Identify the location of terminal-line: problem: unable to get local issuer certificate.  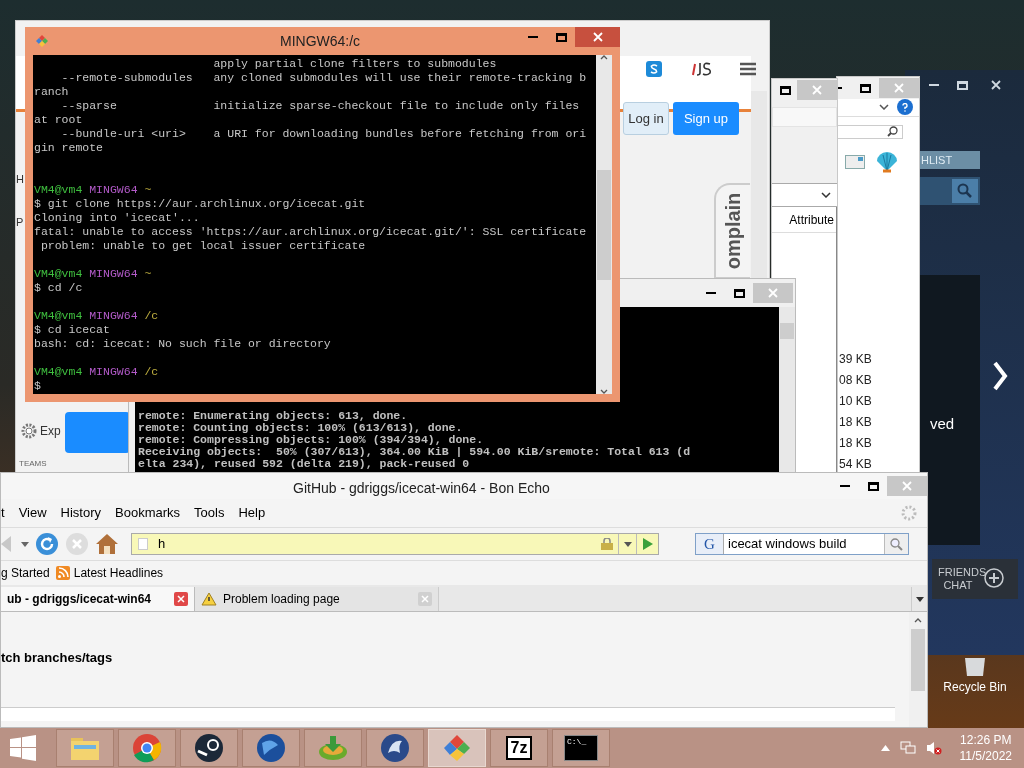
(202, 246).